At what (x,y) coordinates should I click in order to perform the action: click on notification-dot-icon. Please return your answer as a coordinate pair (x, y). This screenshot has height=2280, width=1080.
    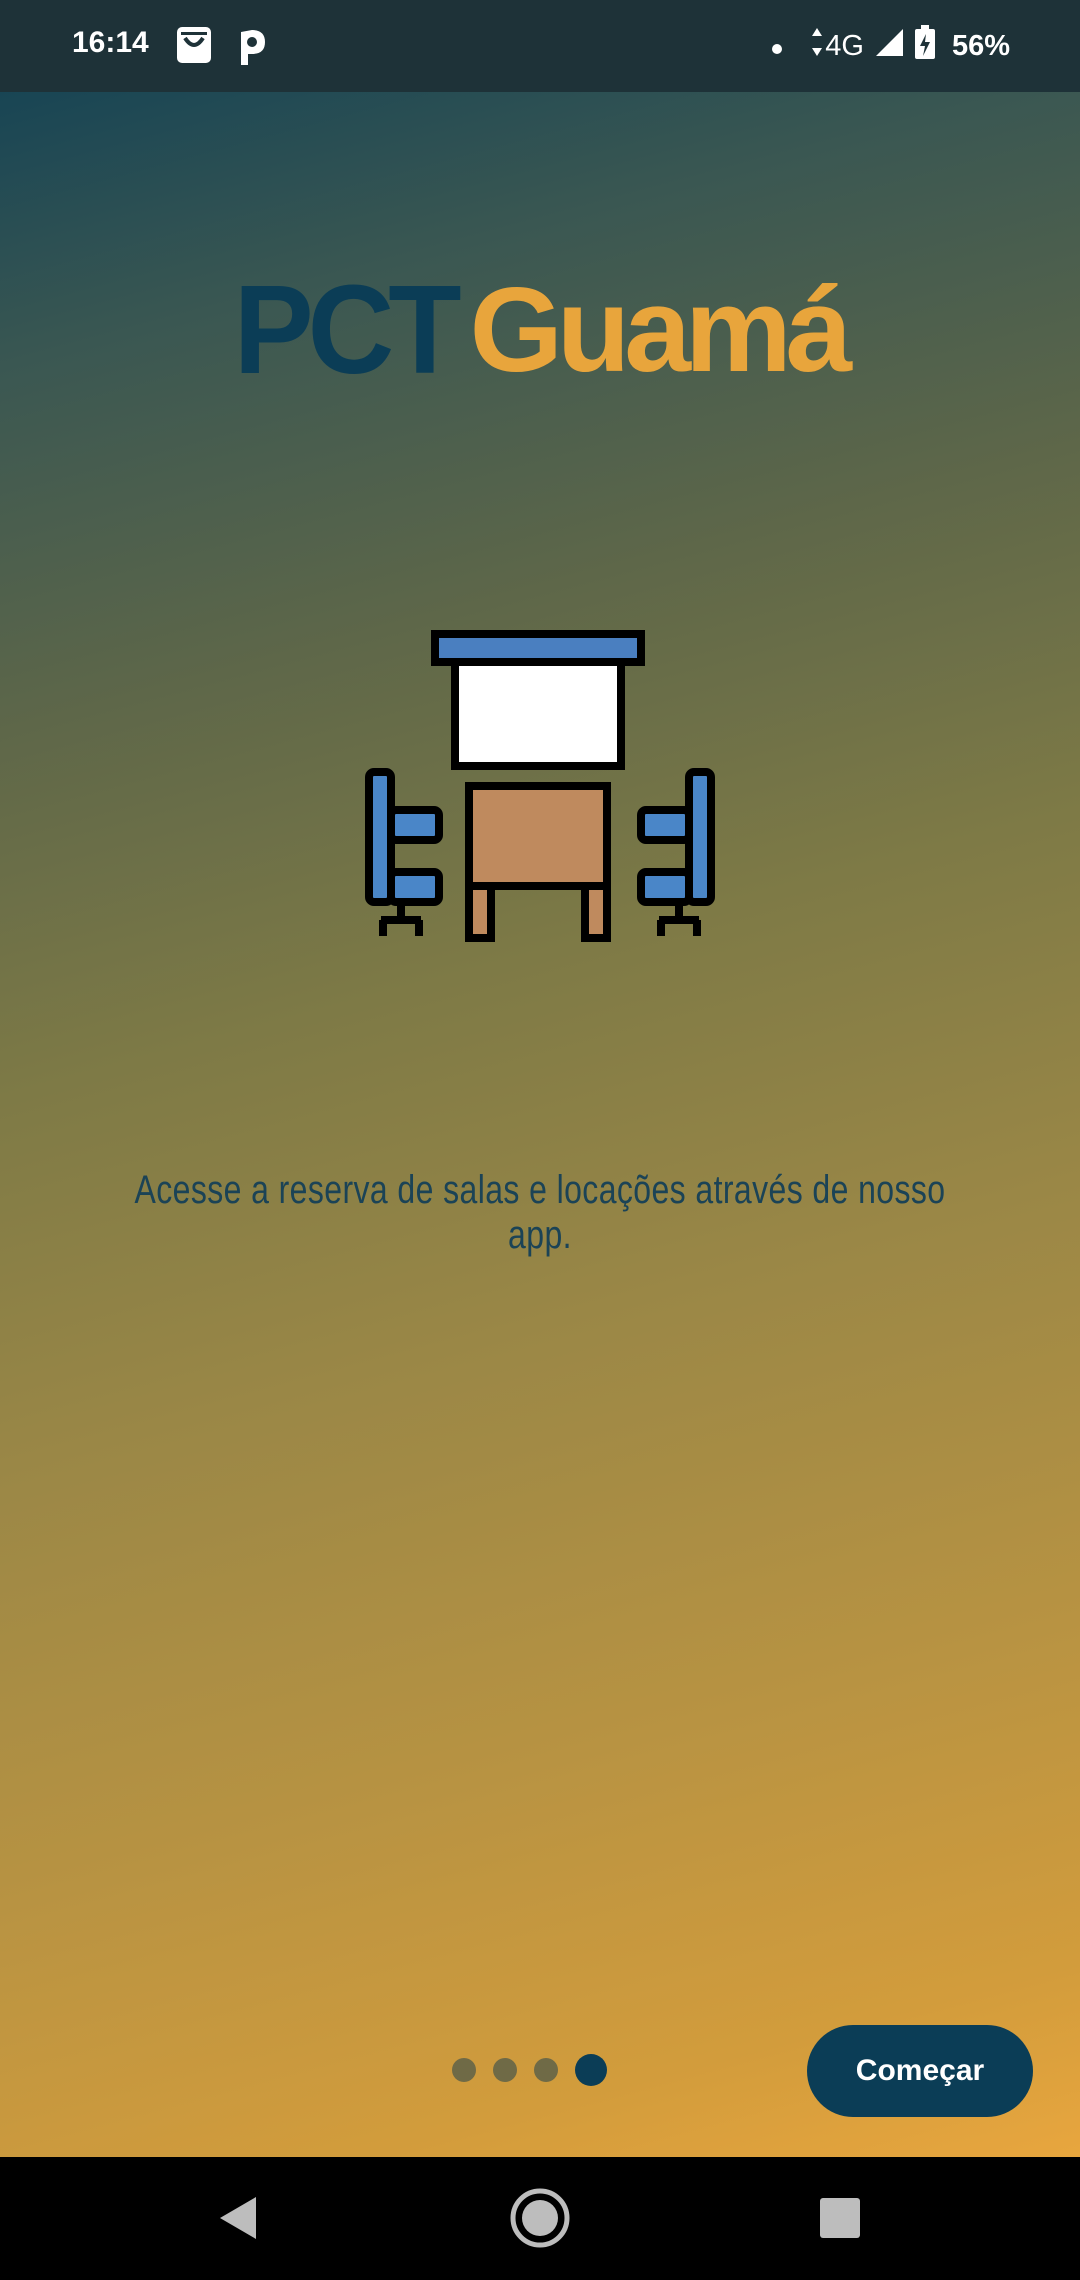
    Looking at the image, I should click on (777, 46).